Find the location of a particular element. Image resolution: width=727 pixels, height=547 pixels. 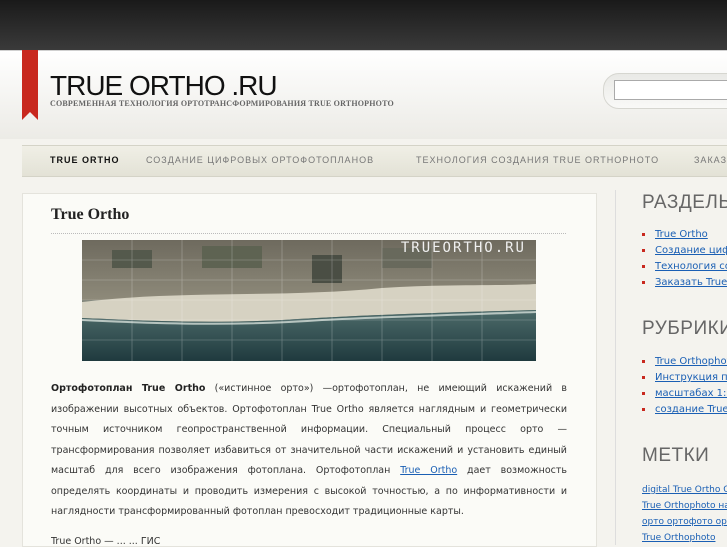

rubric-item: Инструкция по is located at coordinates (684, 378).